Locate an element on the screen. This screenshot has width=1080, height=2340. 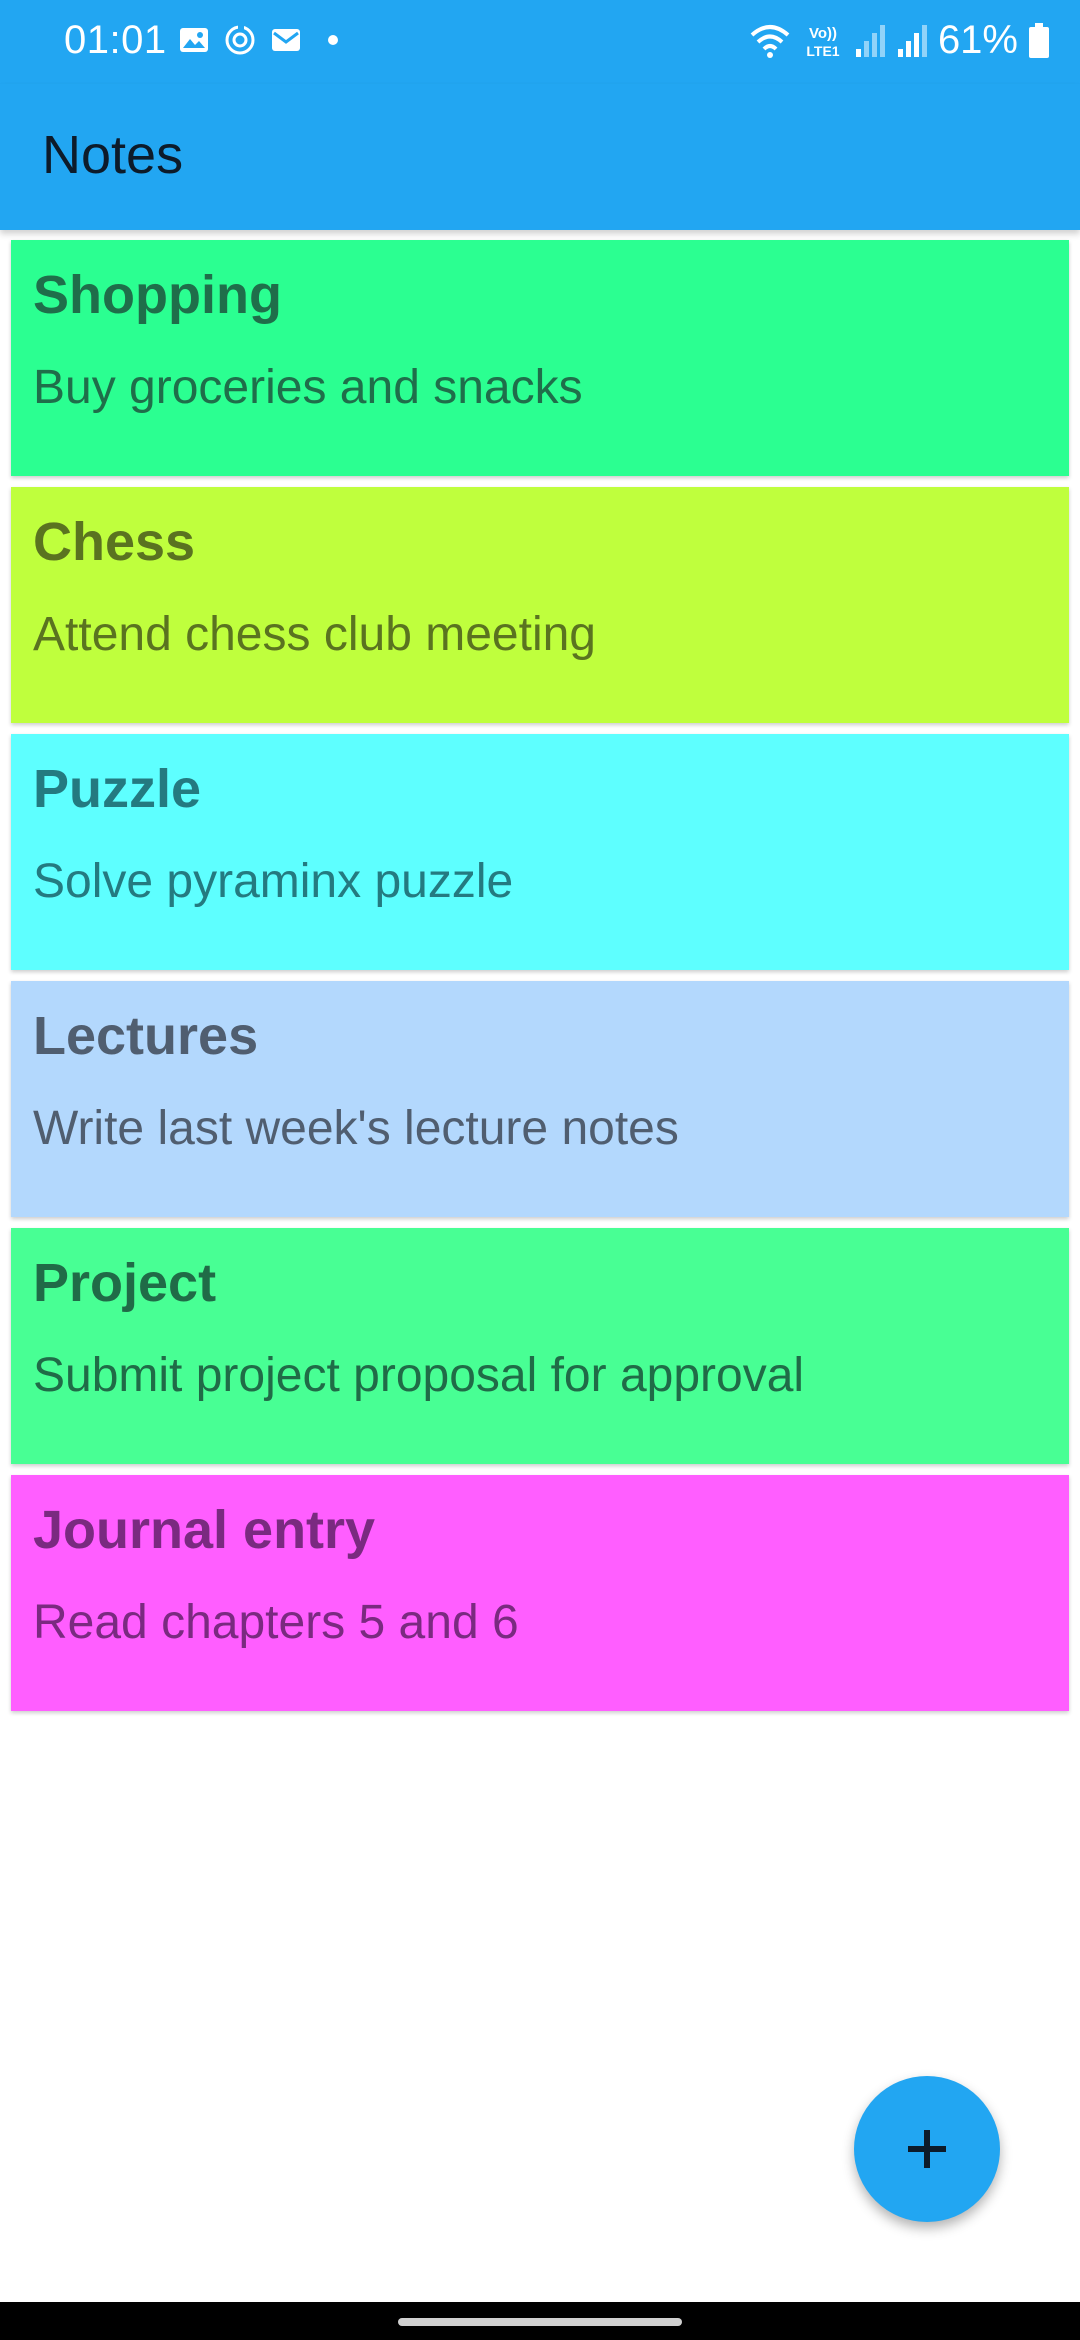
note-title: Shopping is located at coordinates (157, 295).